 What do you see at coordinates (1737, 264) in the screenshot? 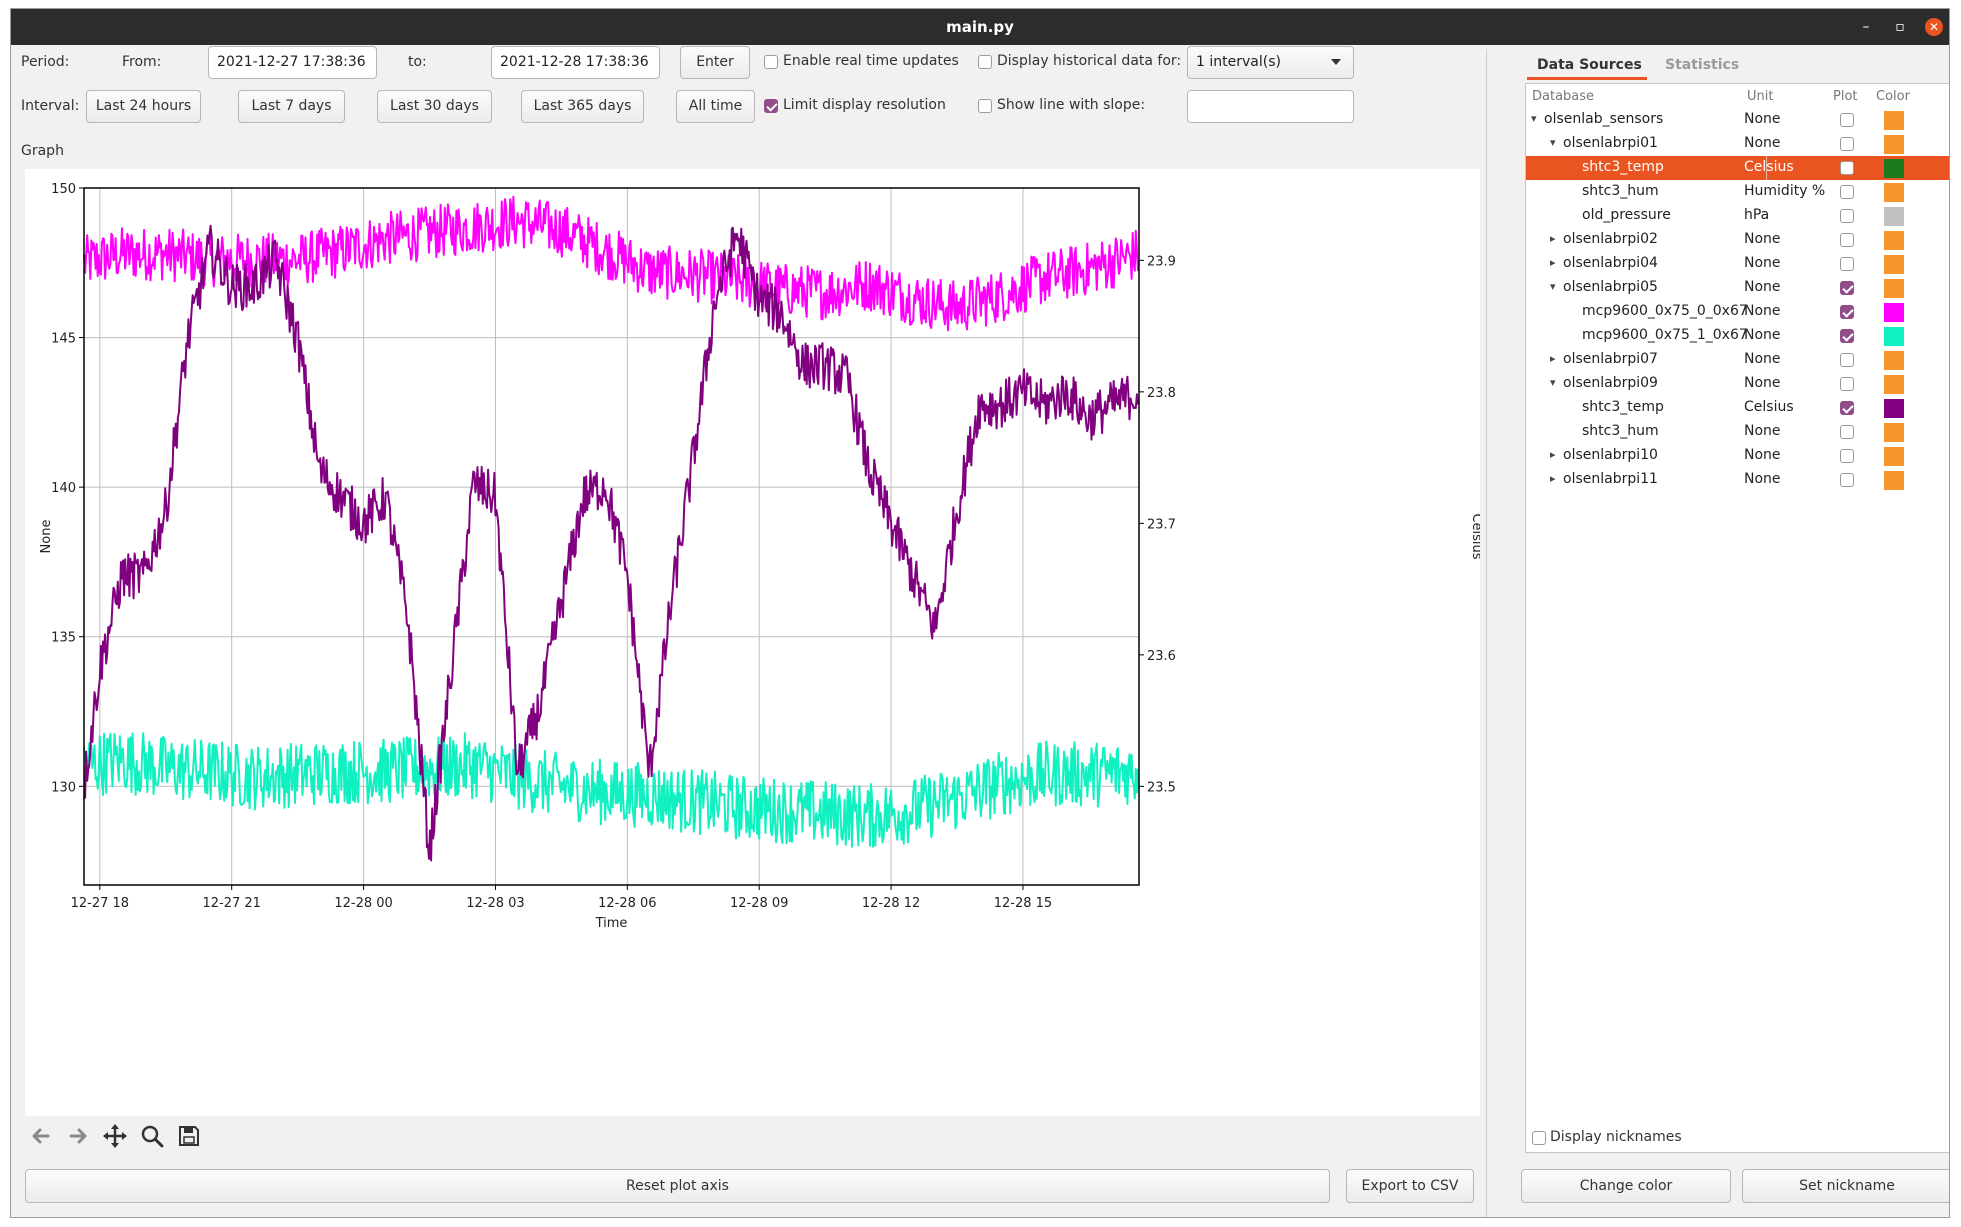
I see `tree-row: ▸ olsenlabrpi04 None` at bounding box center [1737, 264].